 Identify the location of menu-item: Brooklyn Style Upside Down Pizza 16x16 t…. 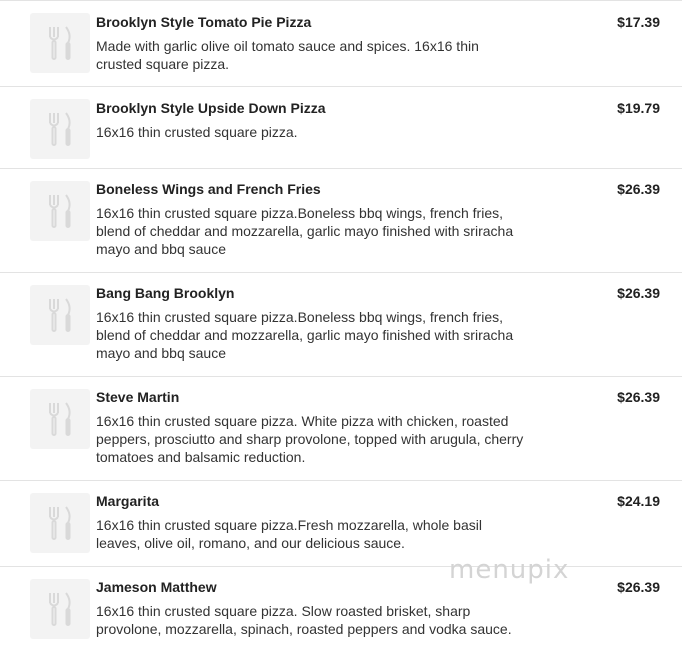
(341, 127).